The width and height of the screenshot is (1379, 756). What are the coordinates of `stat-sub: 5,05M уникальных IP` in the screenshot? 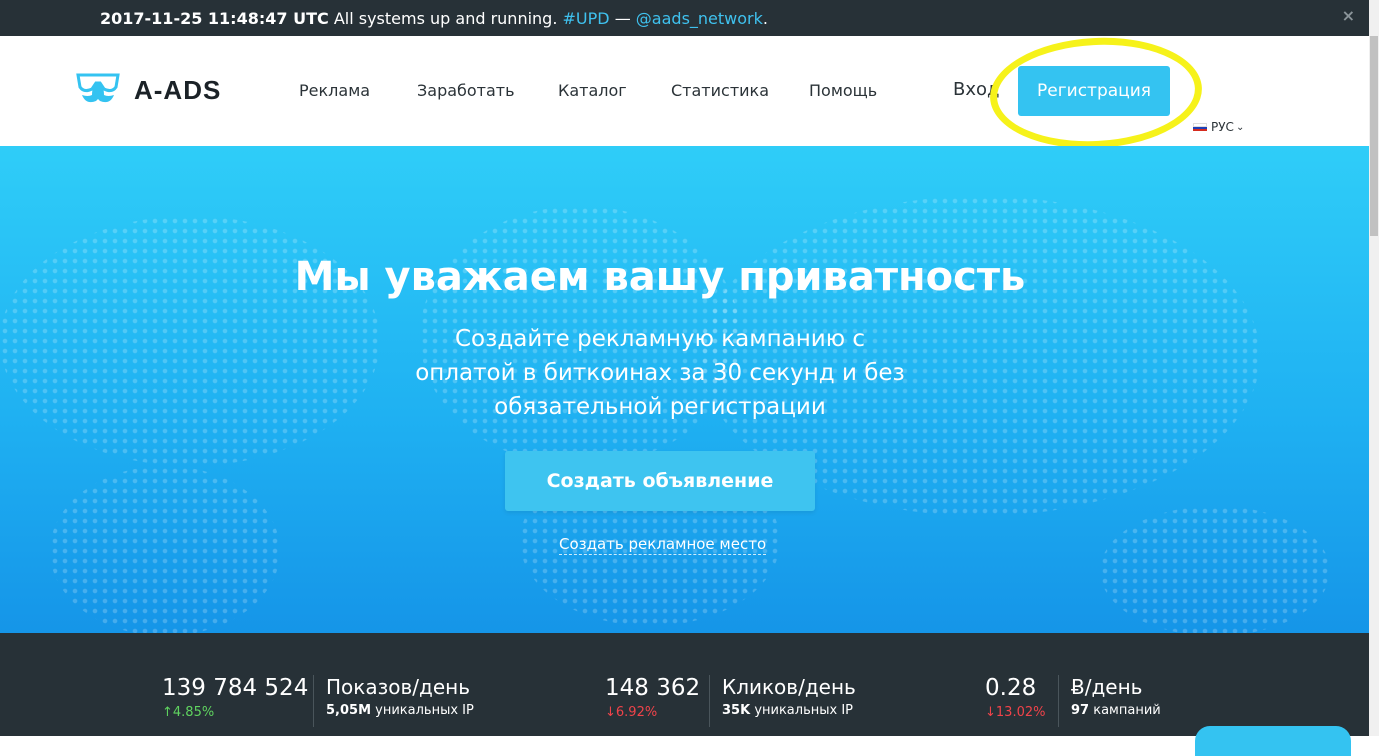 It's located at (400, 710).